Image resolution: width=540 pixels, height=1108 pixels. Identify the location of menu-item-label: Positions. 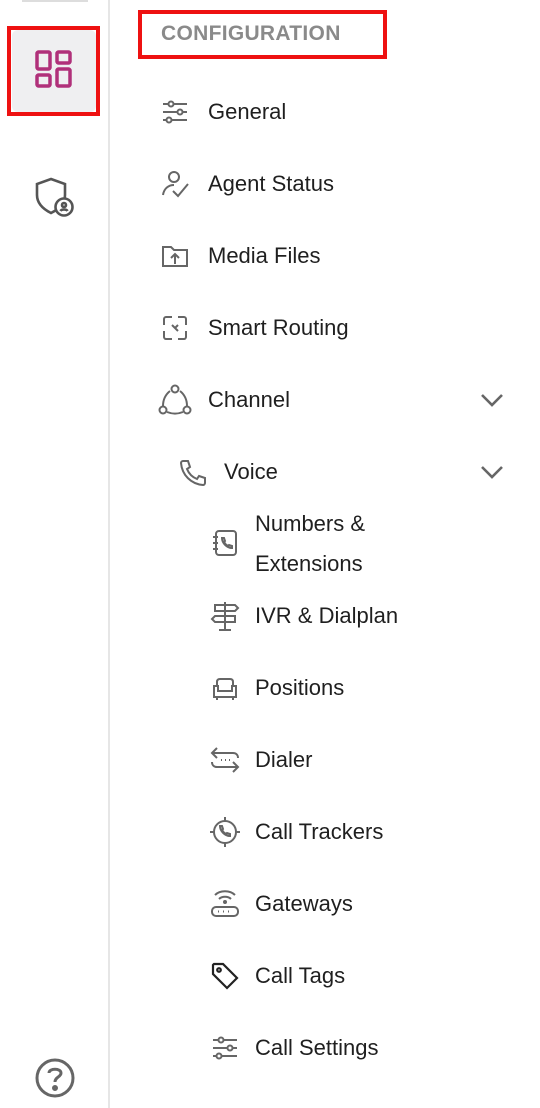
(300, 687).